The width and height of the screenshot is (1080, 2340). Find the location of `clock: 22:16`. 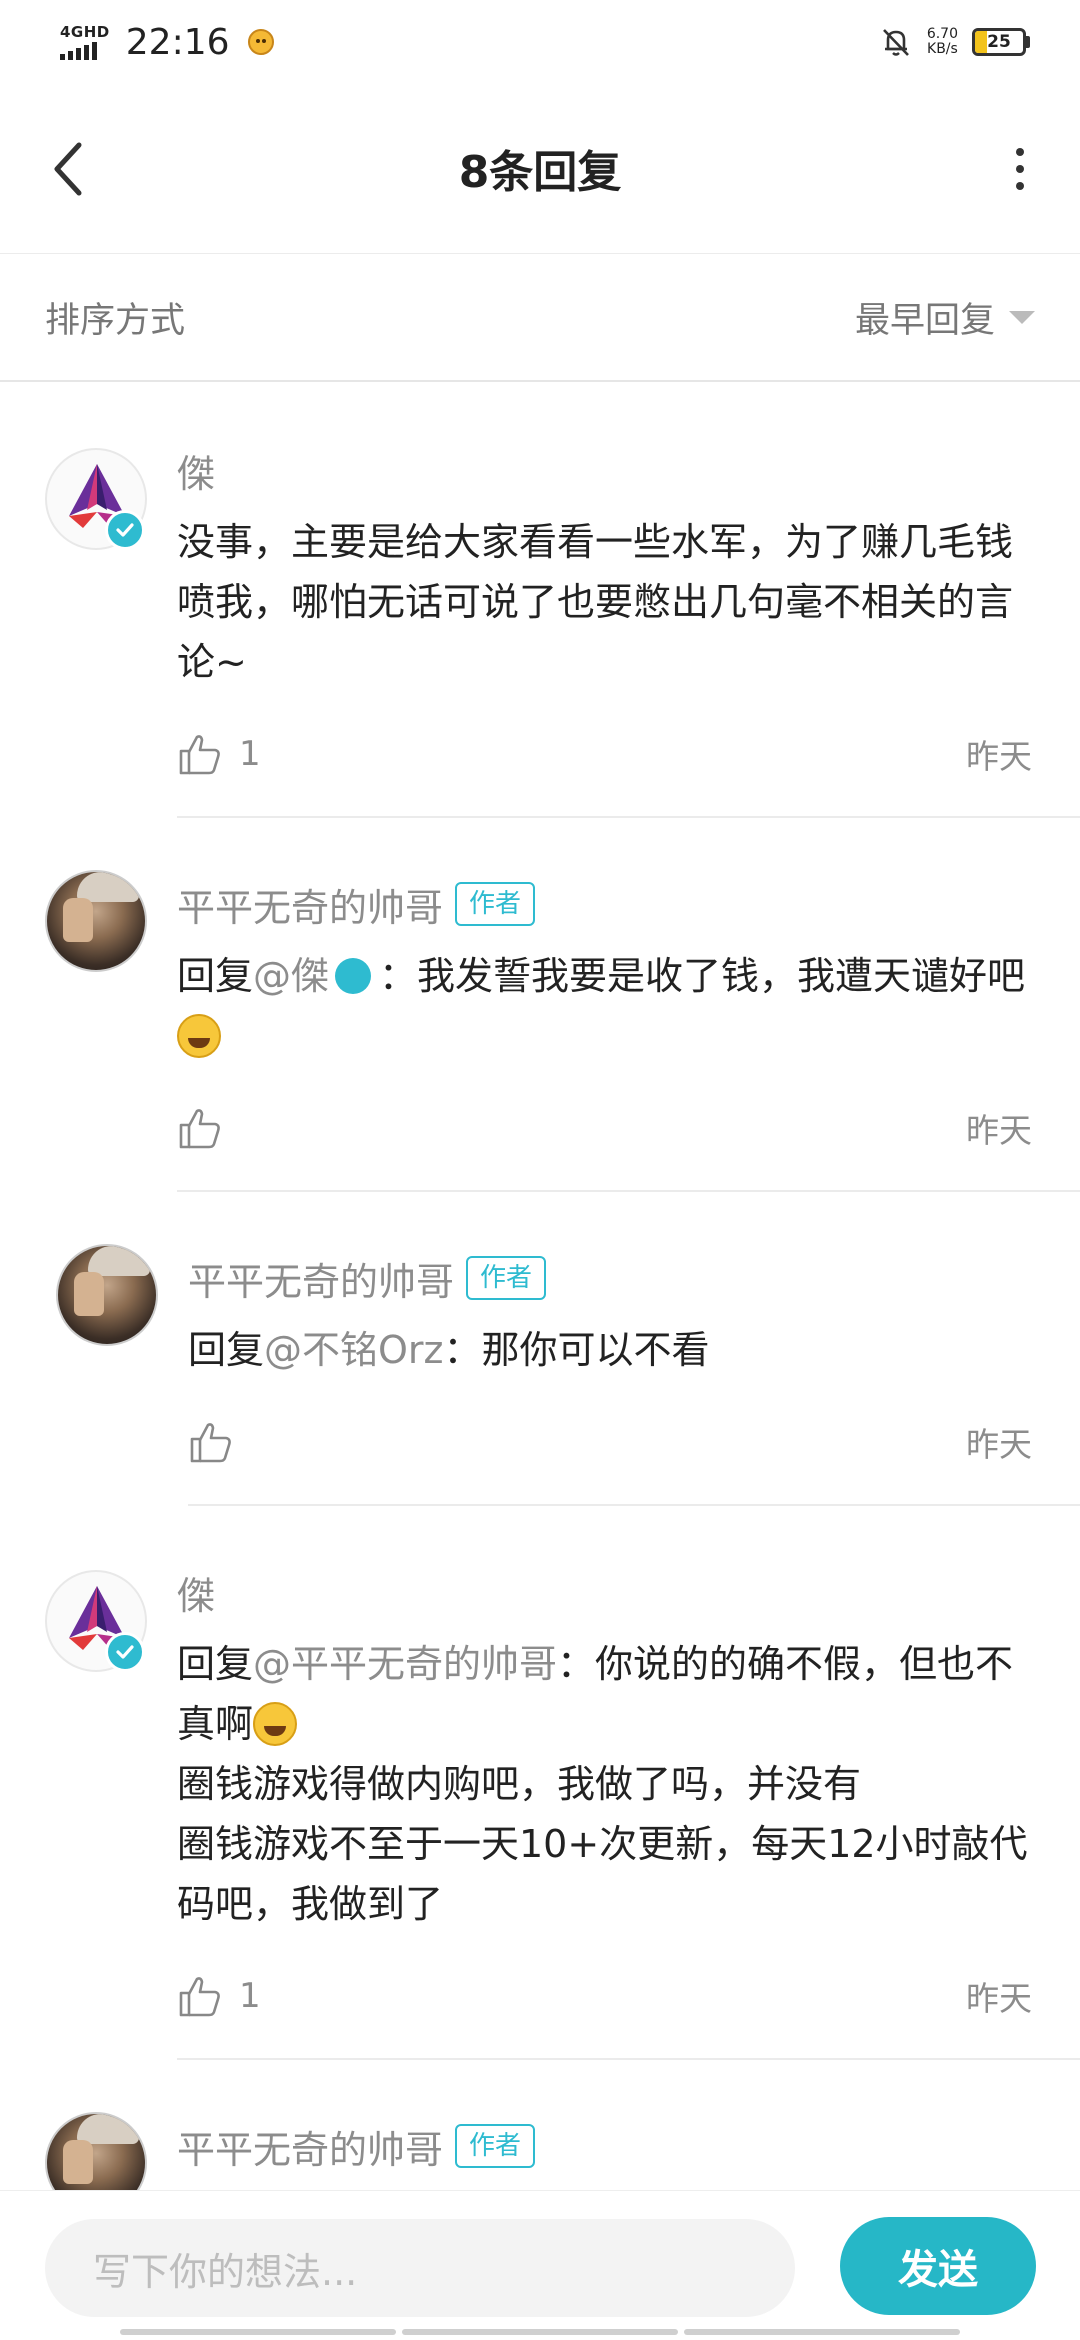

clock: 22:16 is located at coordinates (177, 42).